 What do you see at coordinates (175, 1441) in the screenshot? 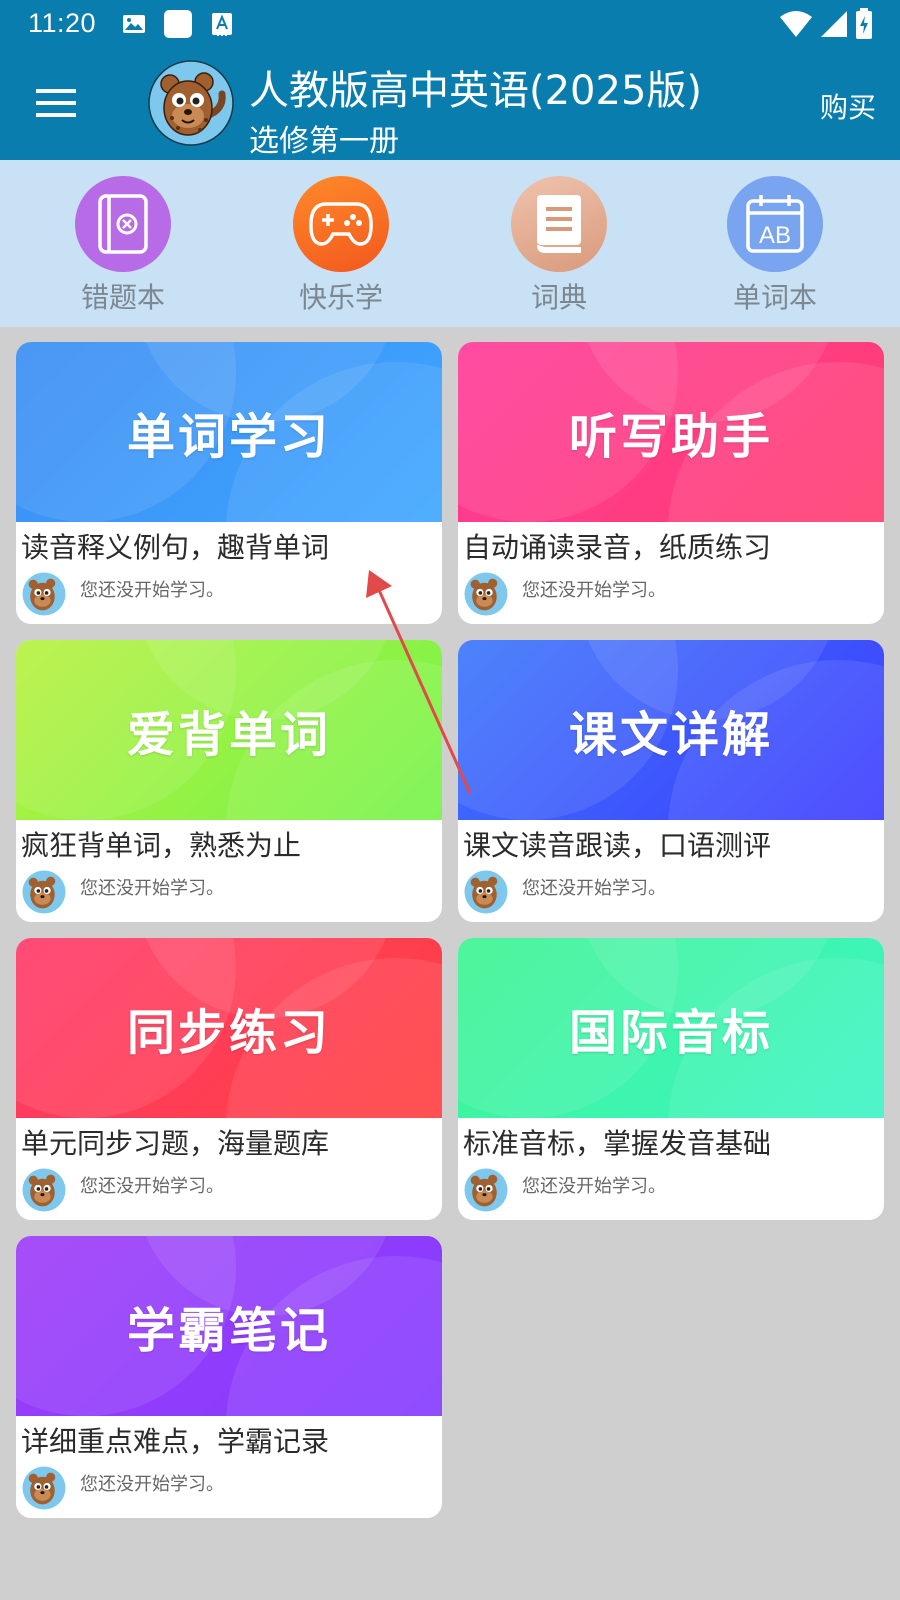
I see `module-description: 详细重点难点，学霸记录` at bounding box center [175, 1441].